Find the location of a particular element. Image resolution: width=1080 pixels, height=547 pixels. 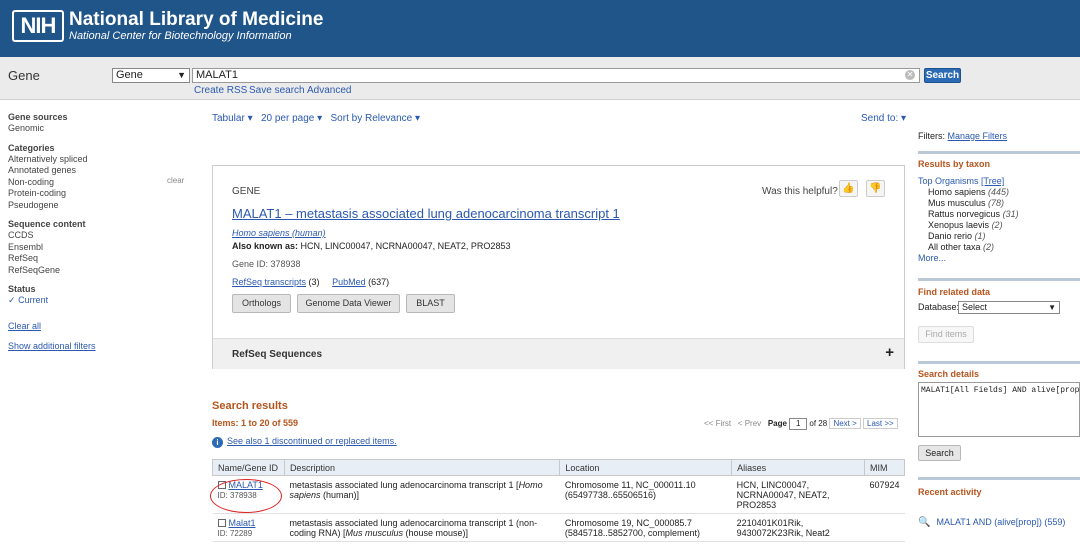

taxon-name: All other taxa is located at coordinates (954, 247).